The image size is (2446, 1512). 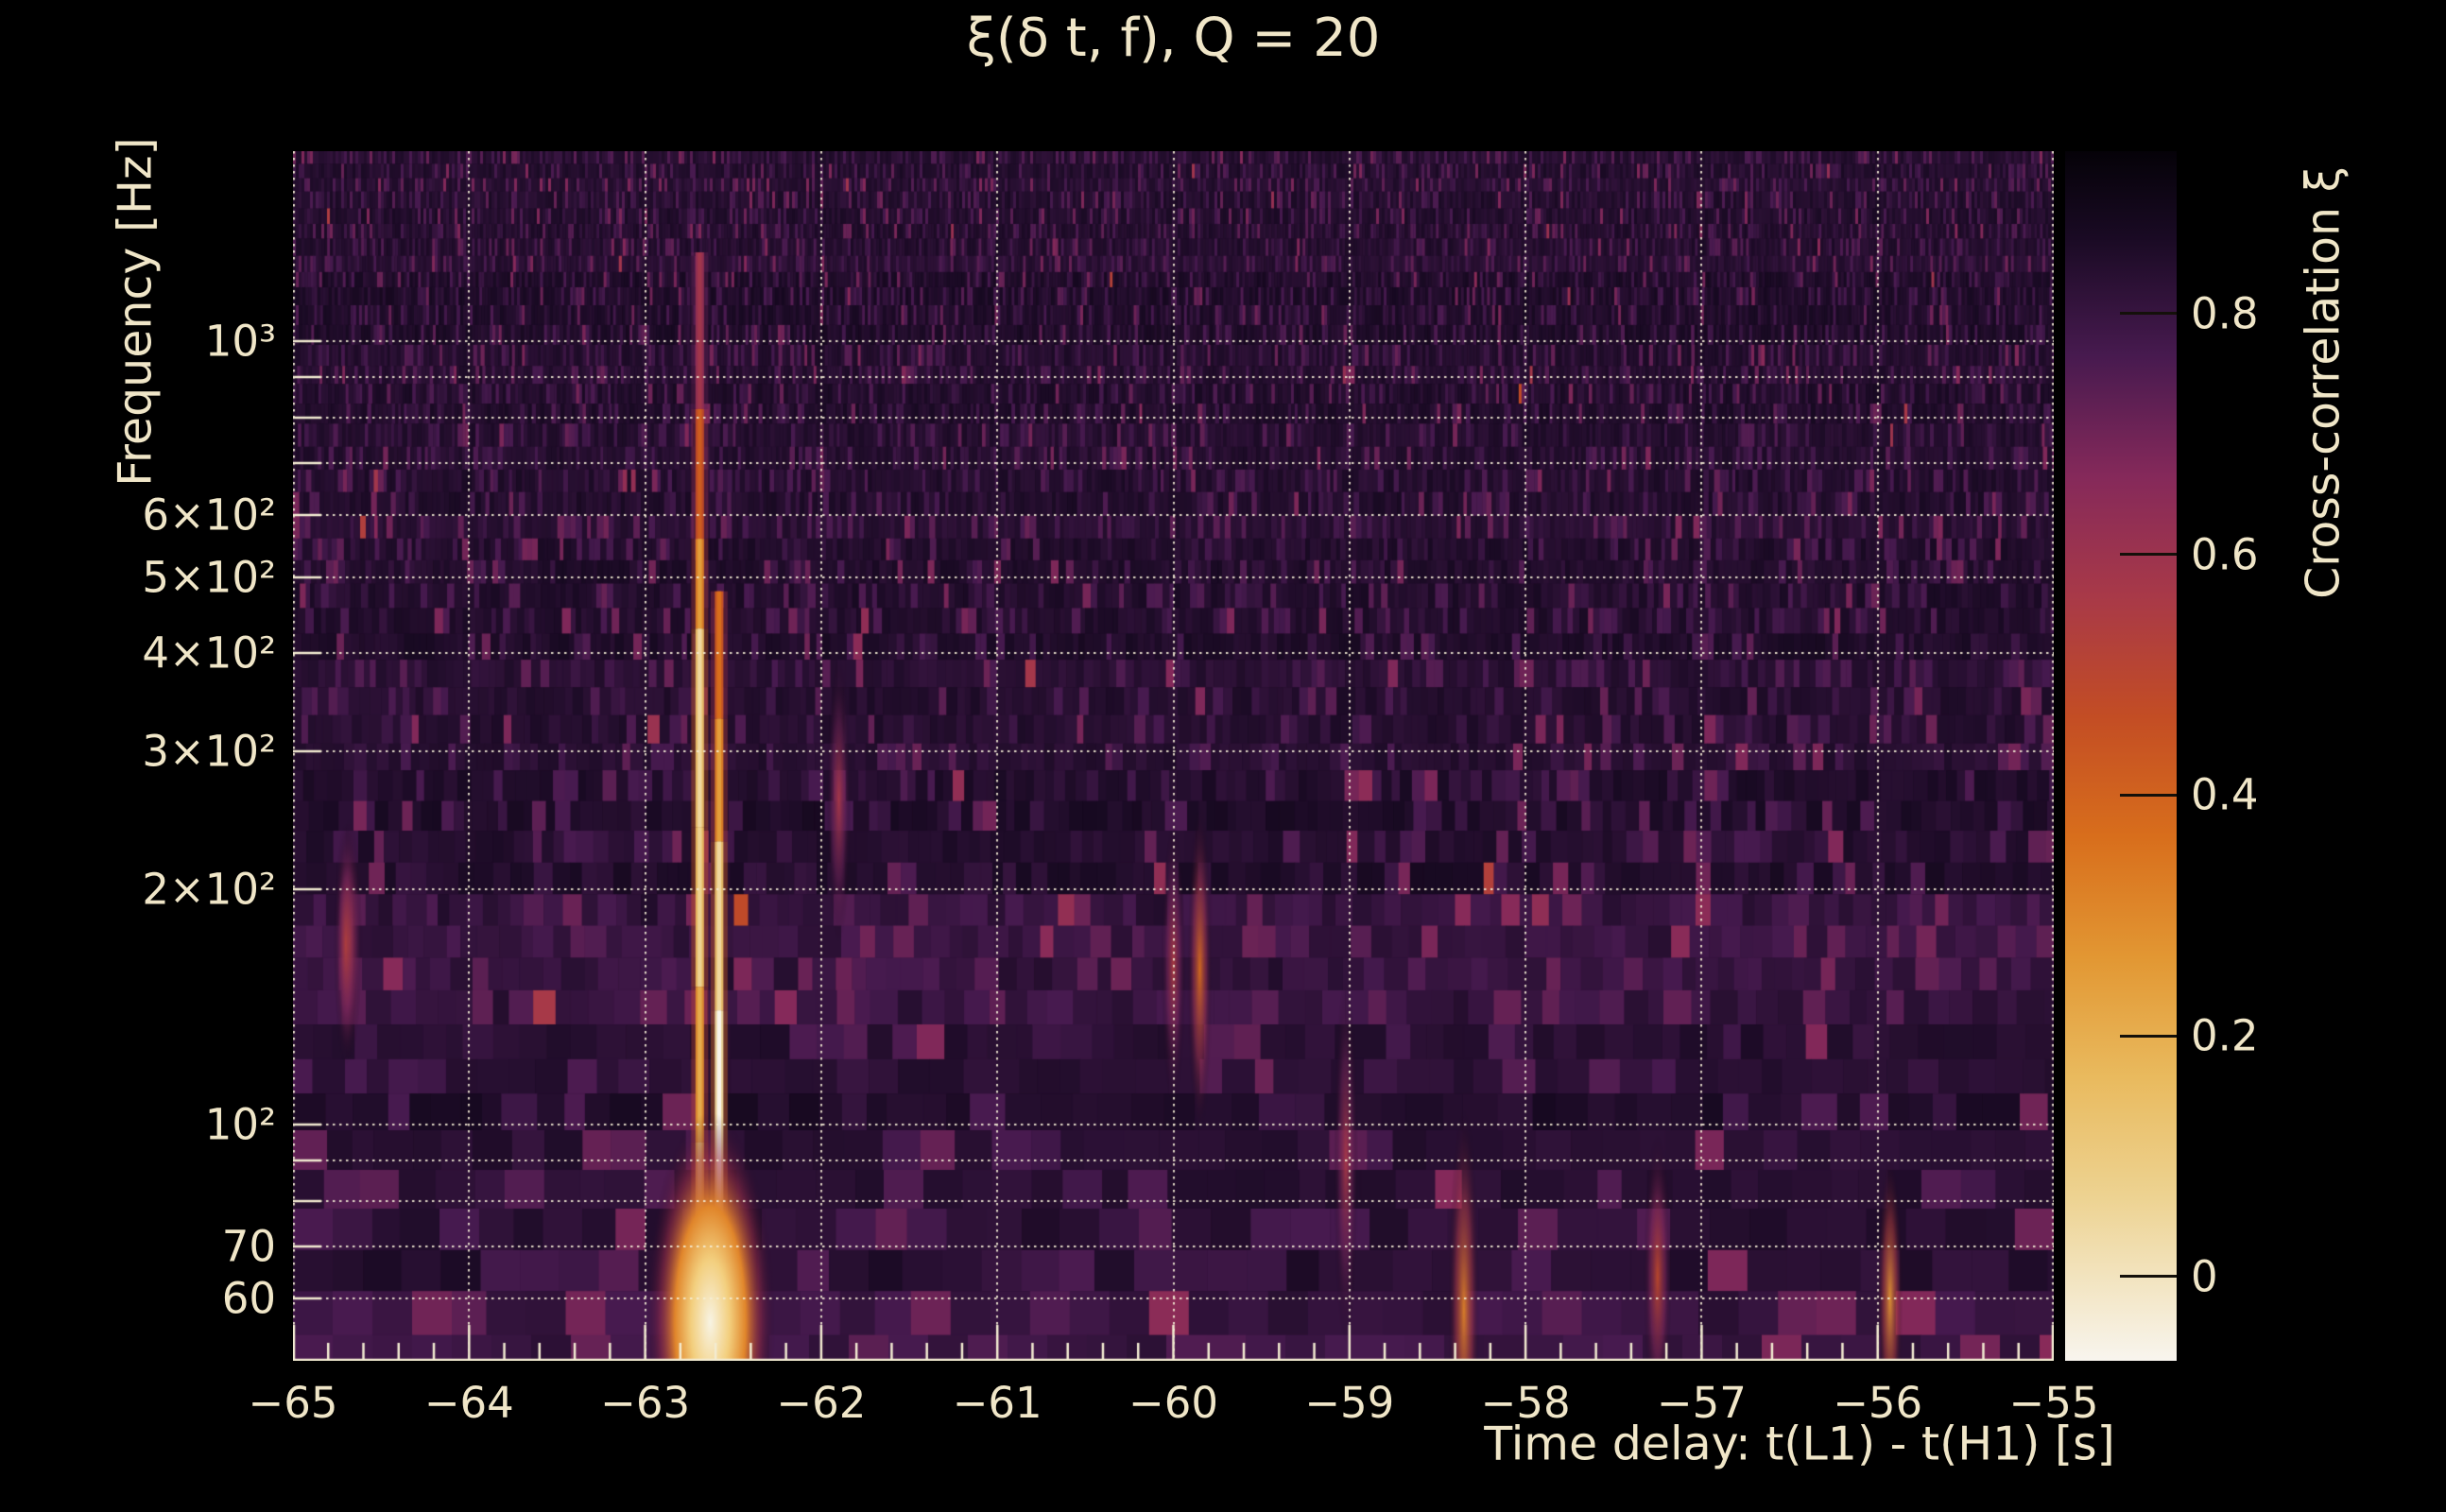 I want to click on colorbar-tick-label: 0, so click(x=2204, y=1276).